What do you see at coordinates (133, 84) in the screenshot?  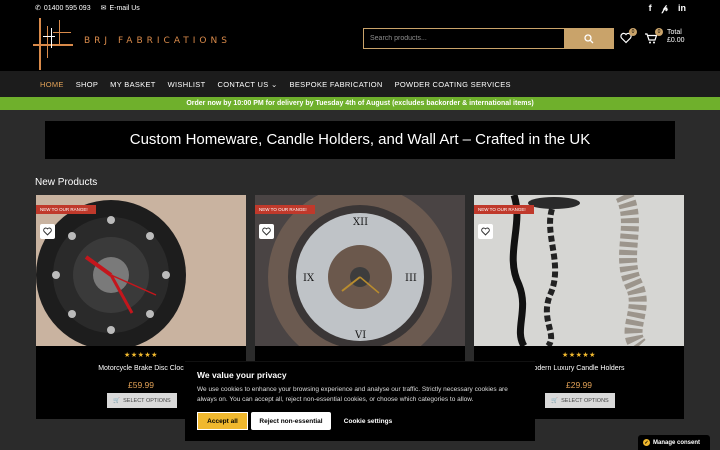 I see `nav-my-basket: MY BASKET` at bounding box center [133, 84].